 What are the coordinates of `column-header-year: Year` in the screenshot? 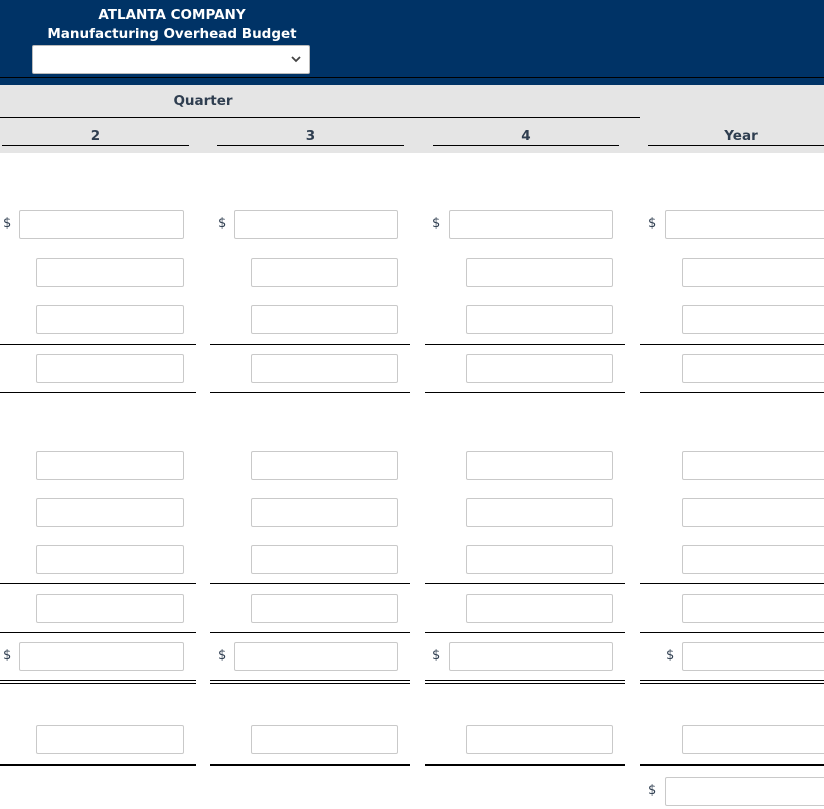 It's located at (741, 136).